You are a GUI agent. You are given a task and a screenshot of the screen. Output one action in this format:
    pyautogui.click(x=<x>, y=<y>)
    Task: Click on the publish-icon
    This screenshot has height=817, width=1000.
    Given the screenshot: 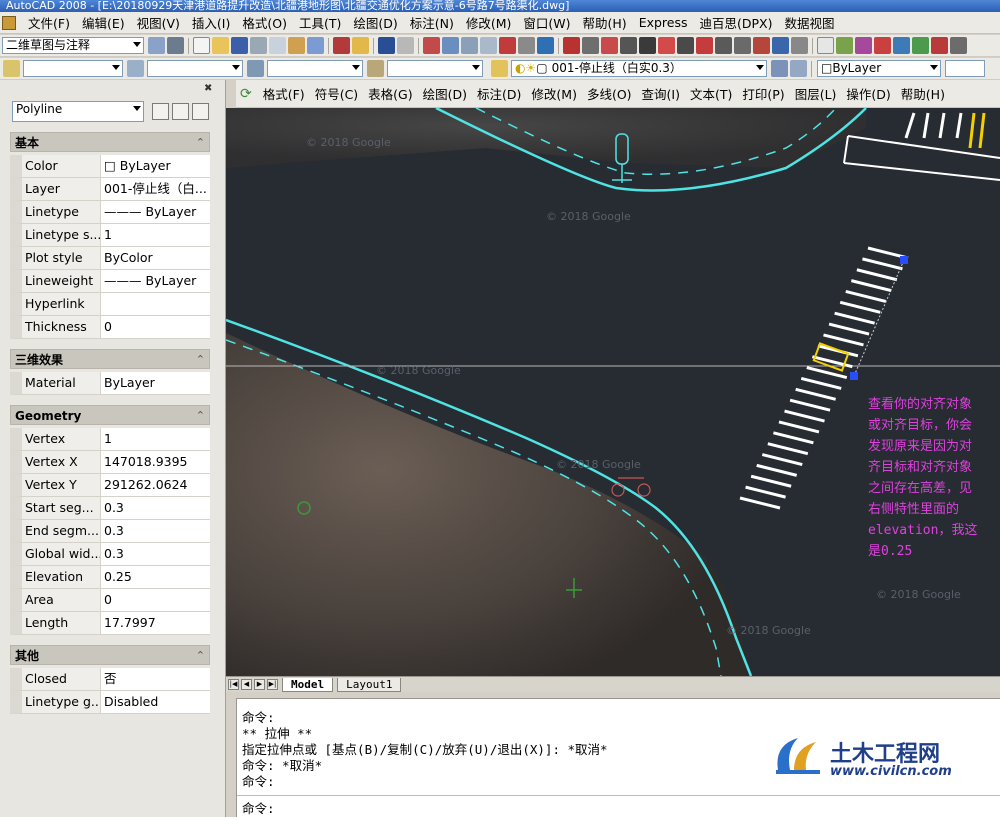 What is the action you would take?
    pyautogui.click(x=296, y=45)
    